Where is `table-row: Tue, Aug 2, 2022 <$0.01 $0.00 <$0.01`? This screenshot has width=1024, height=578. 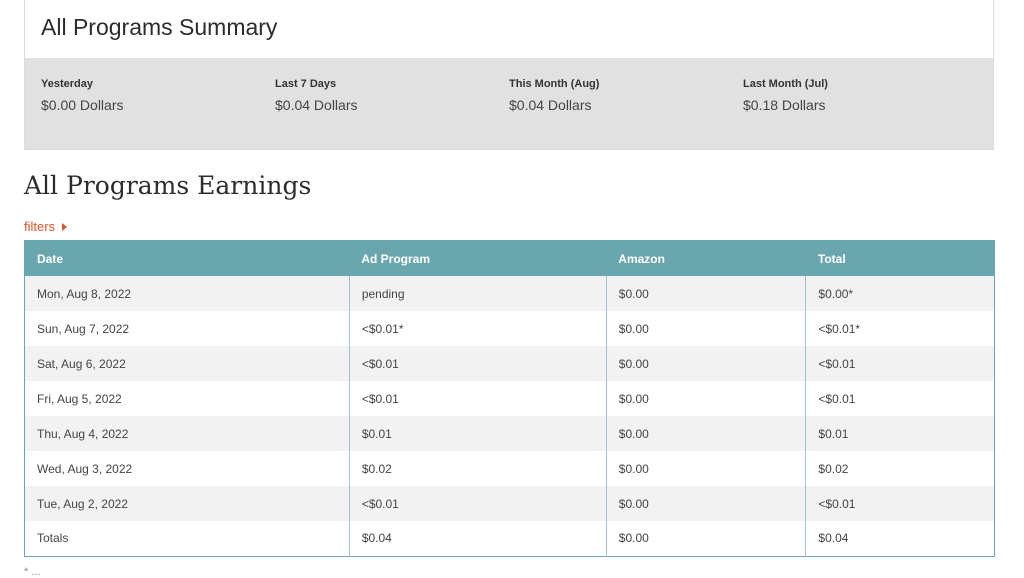 table-row: Tue, Aug 2, 2022 <$0.01 $0.00 <$0.01 is located at coordinates (509, 503).